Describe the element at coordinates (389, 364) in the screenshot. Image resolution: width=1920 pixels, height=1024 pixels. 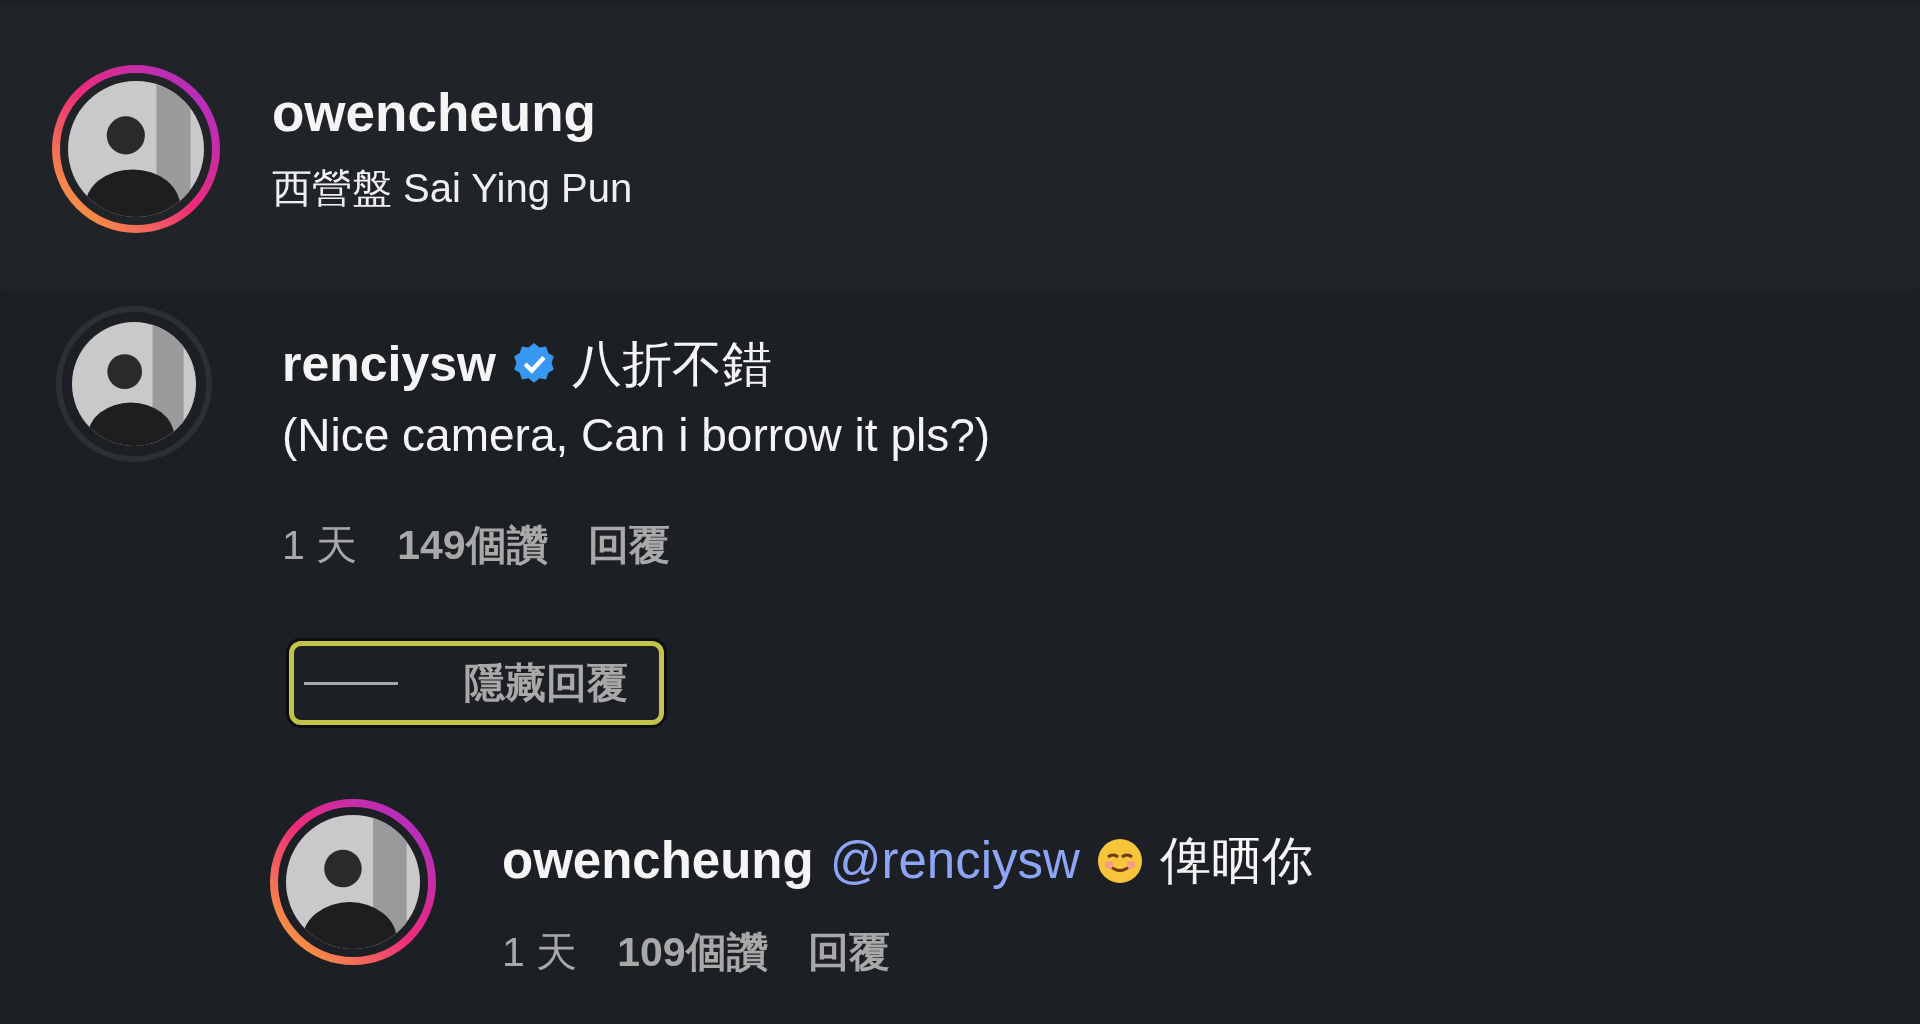
I see `username: renciysw` at that location.